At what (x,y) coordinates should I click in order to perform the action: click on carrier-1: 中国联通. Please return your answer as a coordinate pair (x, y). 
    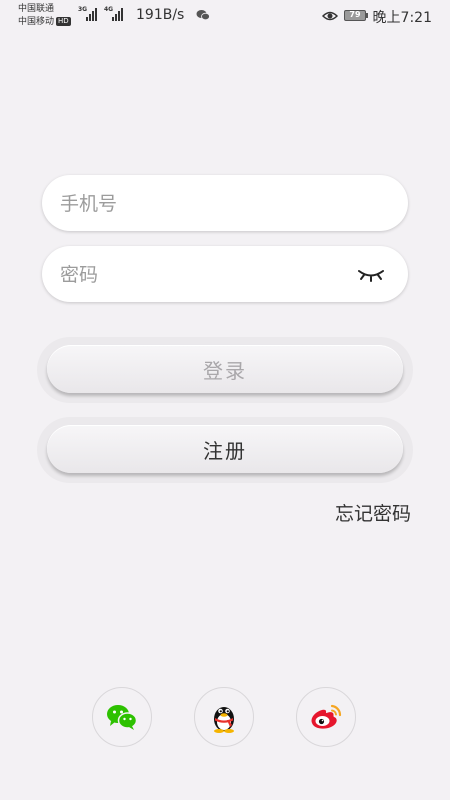
    Looking at the image, I should click on (36, 9).